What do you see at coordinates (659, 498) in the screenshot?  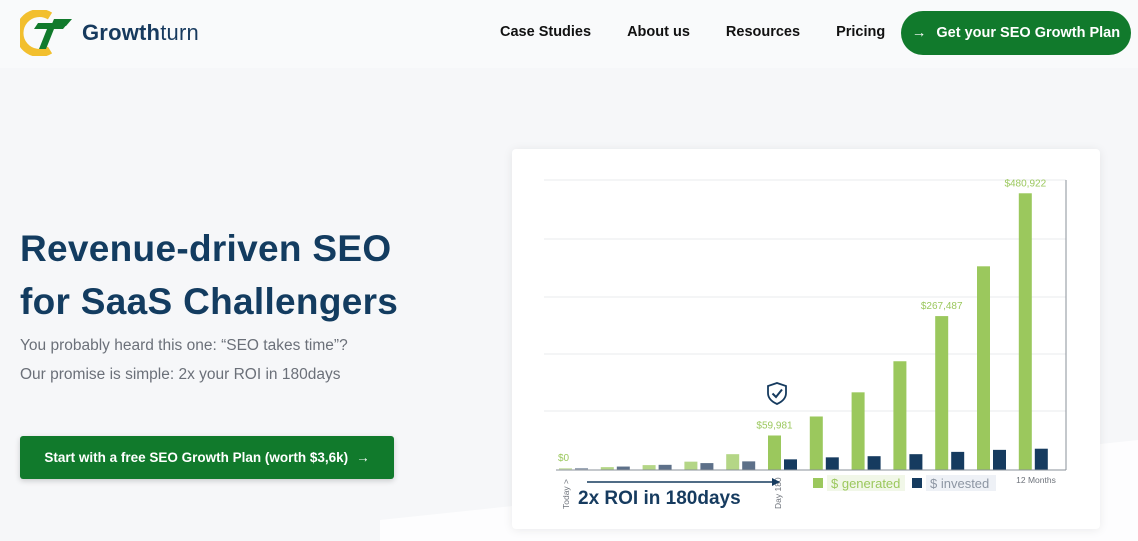 I see `roi-annotation: 2x ROI in 180days` at bounding box center [659, 498].